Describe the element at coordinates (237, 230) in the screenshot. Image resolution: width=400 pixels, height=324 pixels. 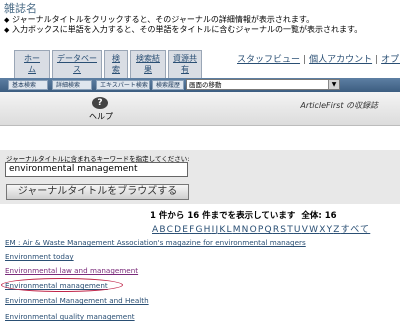
I see `alphabet-link: M` at that location.